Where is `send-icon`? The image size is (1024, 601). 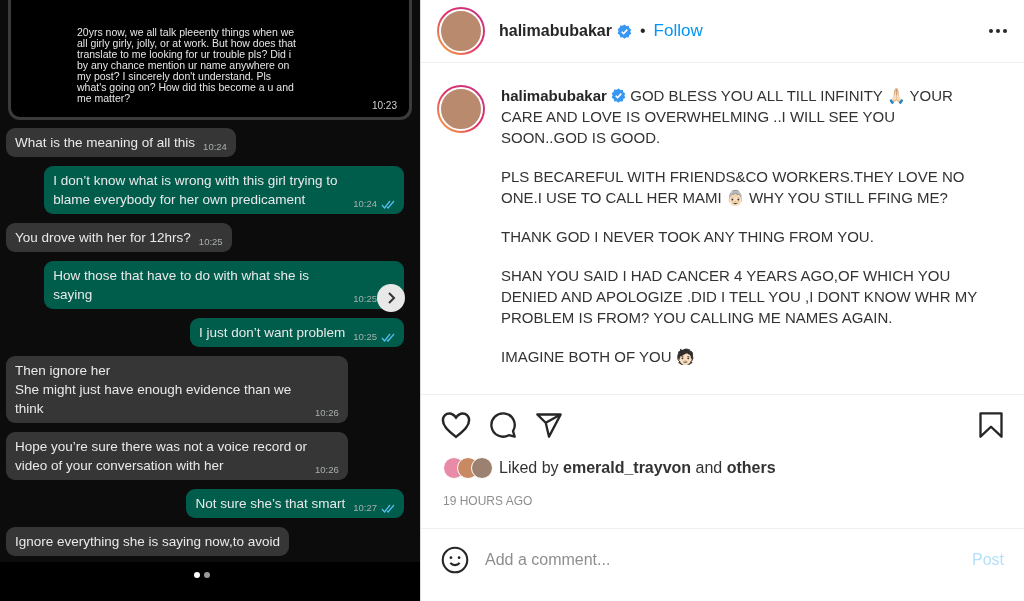 send-icon is located at coordinates (549, 425).